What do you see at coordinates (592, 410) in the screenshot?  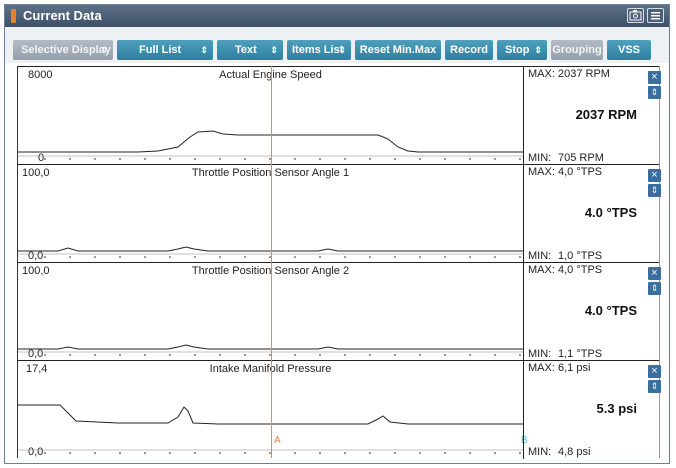 I see `value-side-panel: MAX: 6,1 psi 5.3 psi MIN: 4,8 psi × ⇕` at bounding box center [592, 410].